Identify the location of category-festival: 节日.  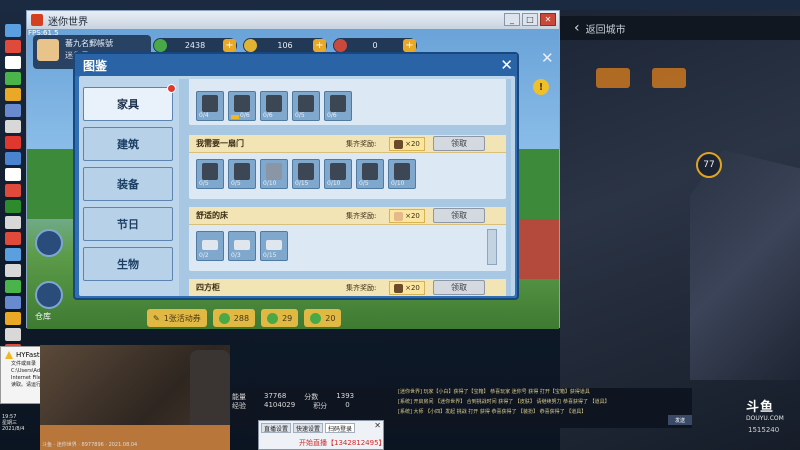
(128, 224).